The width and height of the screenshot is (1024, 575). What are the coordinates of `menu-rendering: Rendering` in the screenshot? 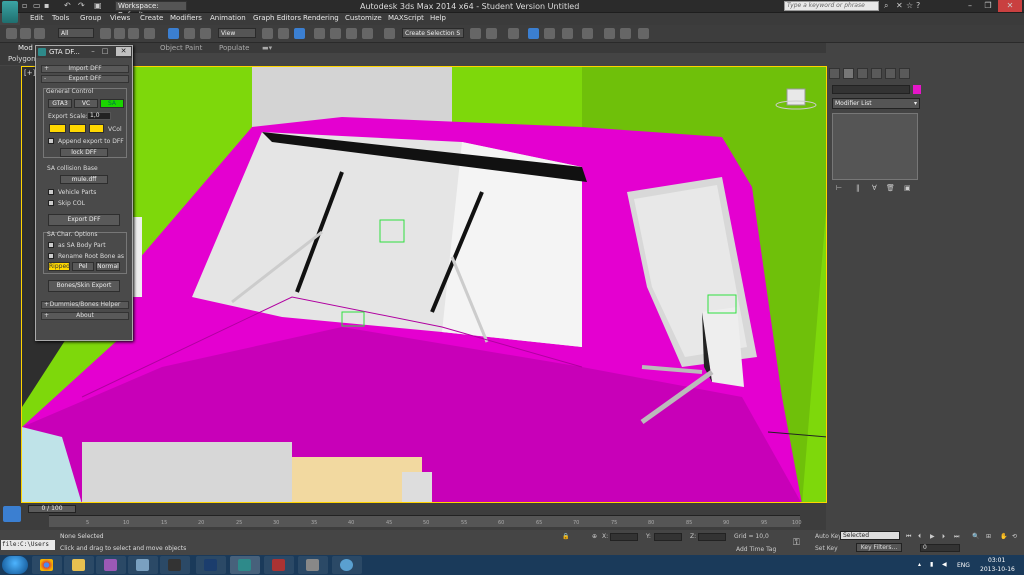 It's located at (321, 18).